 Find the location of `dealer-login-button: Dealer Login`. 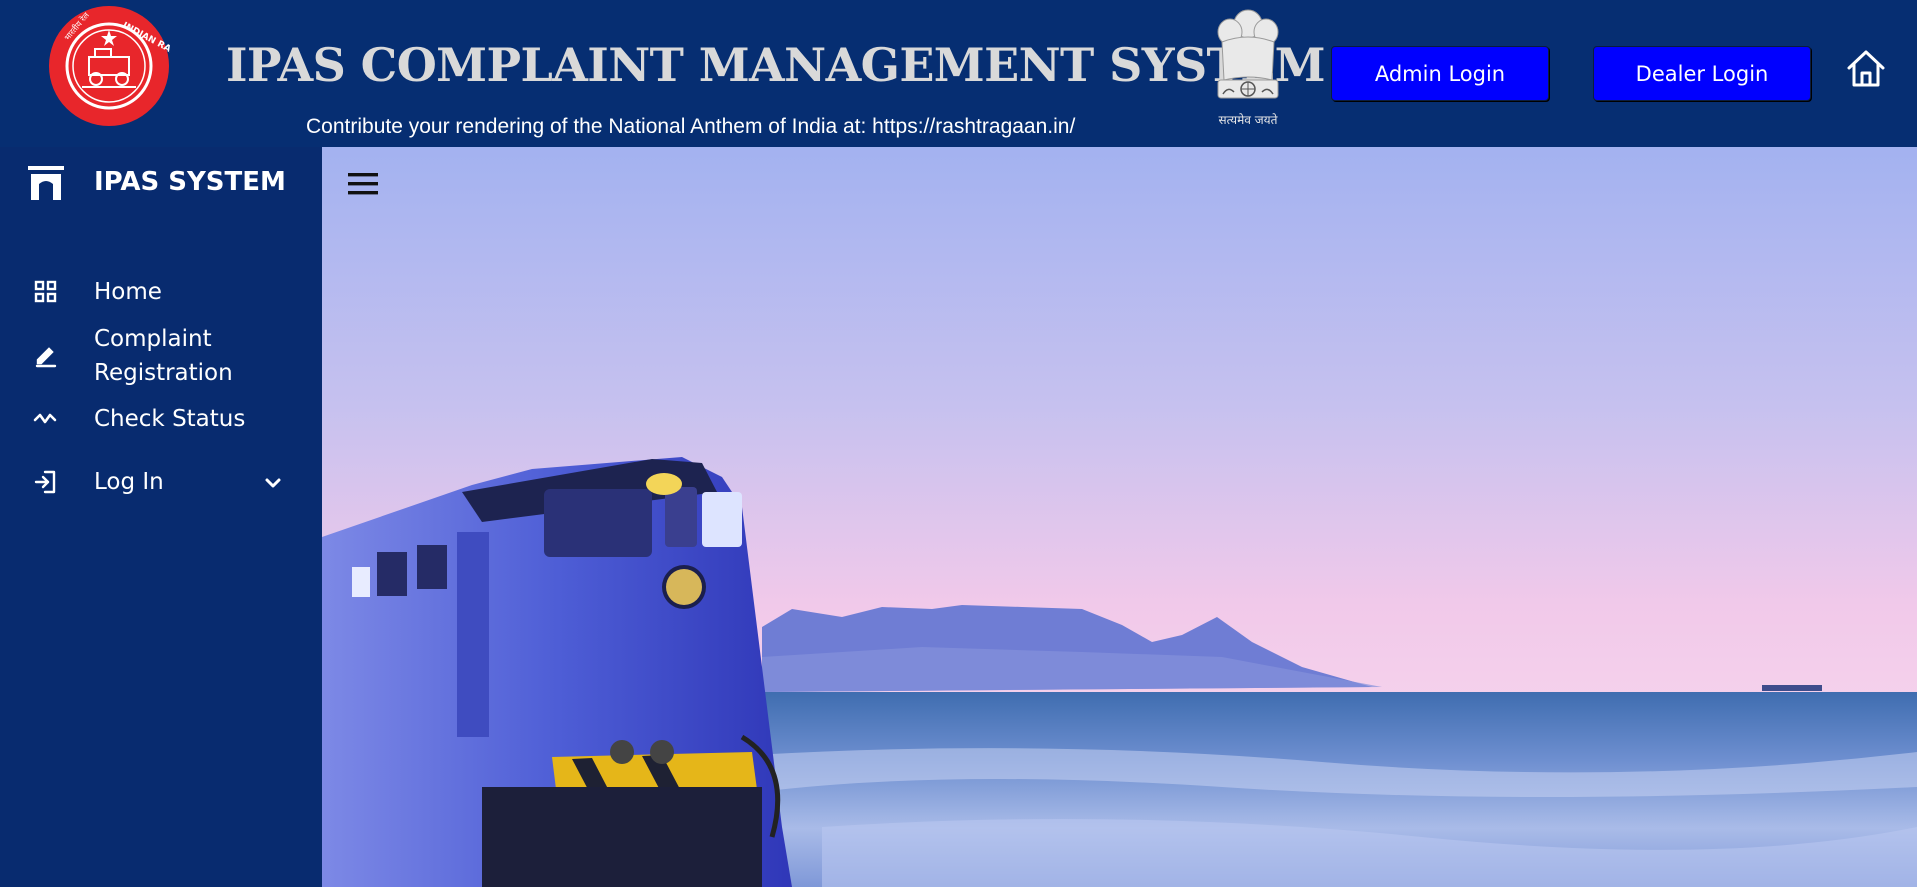

dealer-login-button: Dealer Login is located at coordinates (1702, 73).